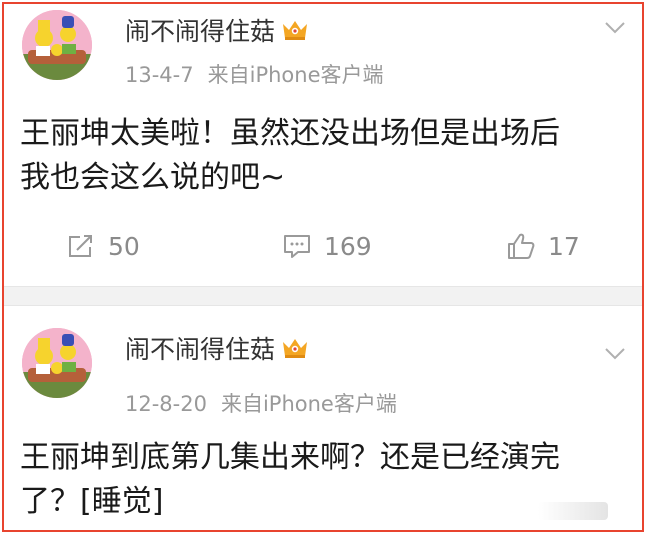 The width and height of the screenshot is (650, 538). Describe the element at coordinates (166, 404) in the screenshot. I see `post-date: 12-8-20` at that location.